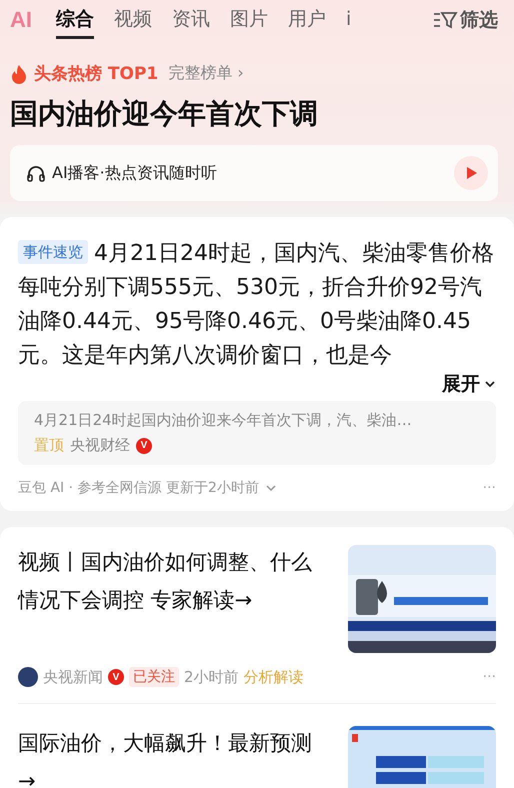 This screenshot has width=514, height=788. I want to click on filter-button: 筛选, so click(465, 20).